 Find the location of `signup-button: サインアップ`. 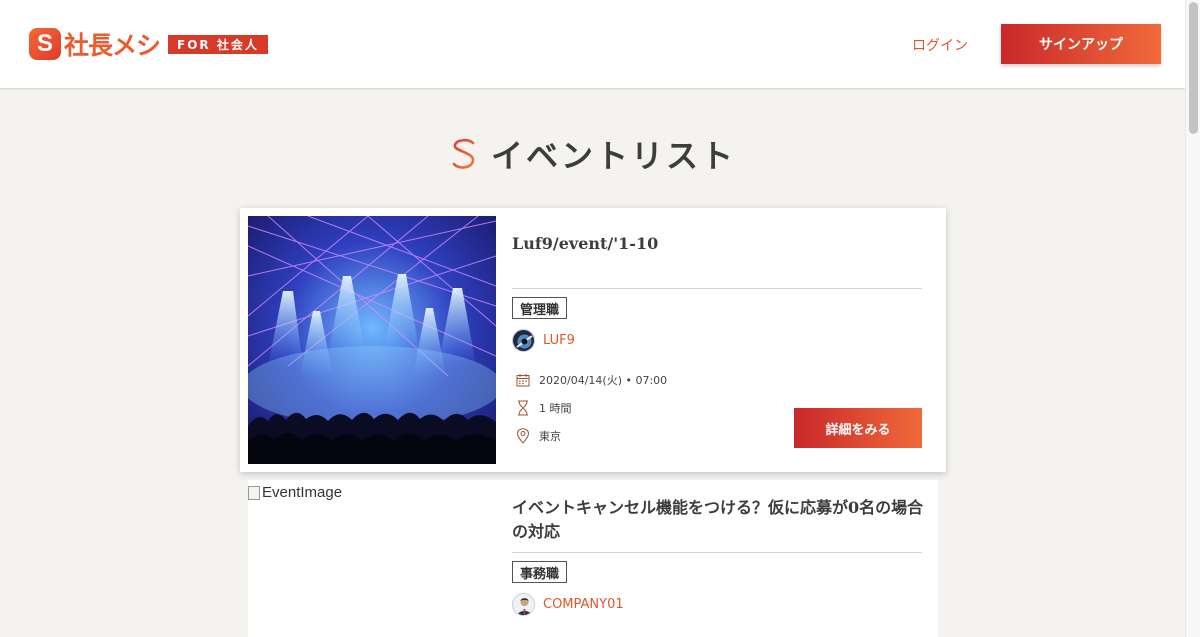

signup-button: サインアップ is located at coordinates (1081, 44).